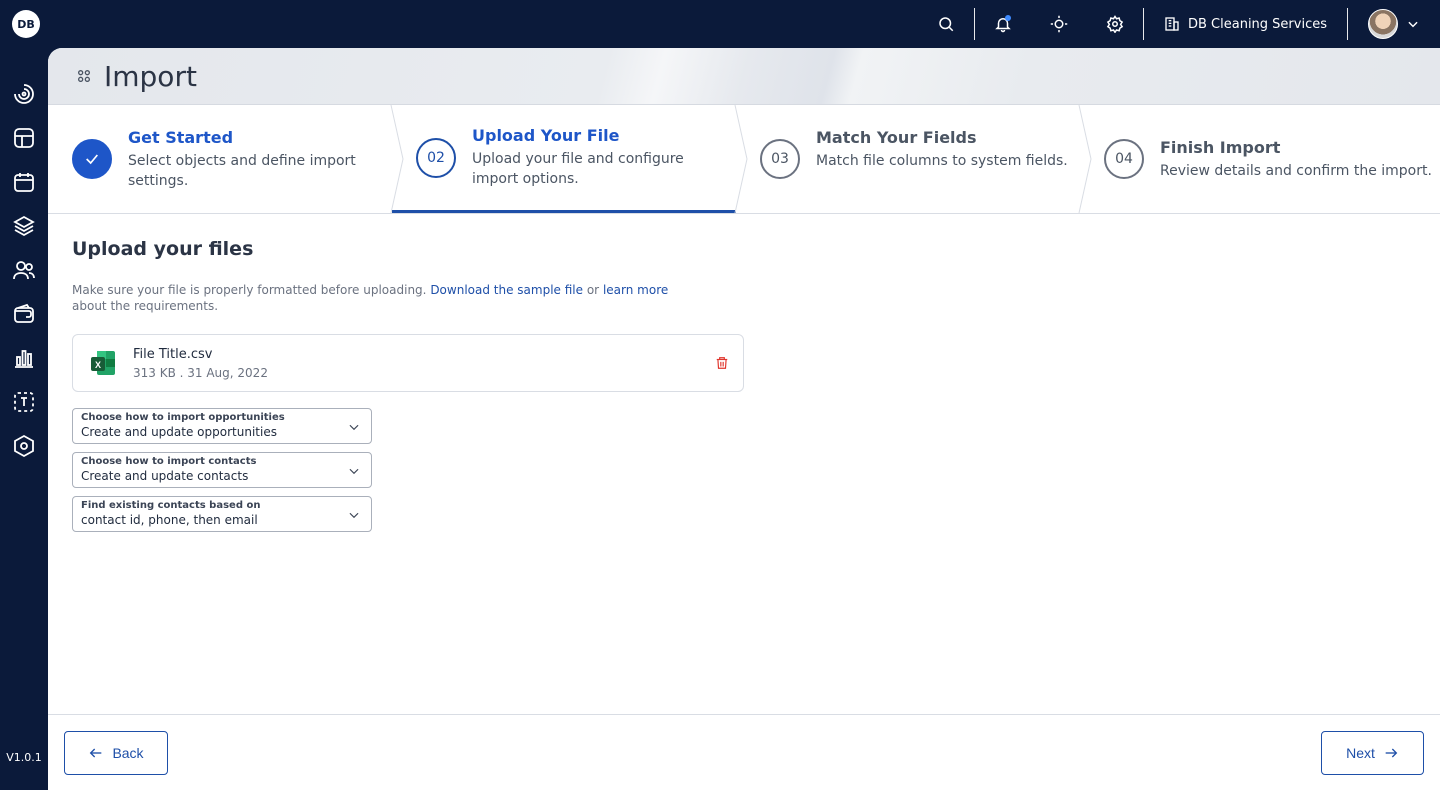 The image size is (1440, 790). I want to click on app-version: V1.0.1, so click(24, 757).